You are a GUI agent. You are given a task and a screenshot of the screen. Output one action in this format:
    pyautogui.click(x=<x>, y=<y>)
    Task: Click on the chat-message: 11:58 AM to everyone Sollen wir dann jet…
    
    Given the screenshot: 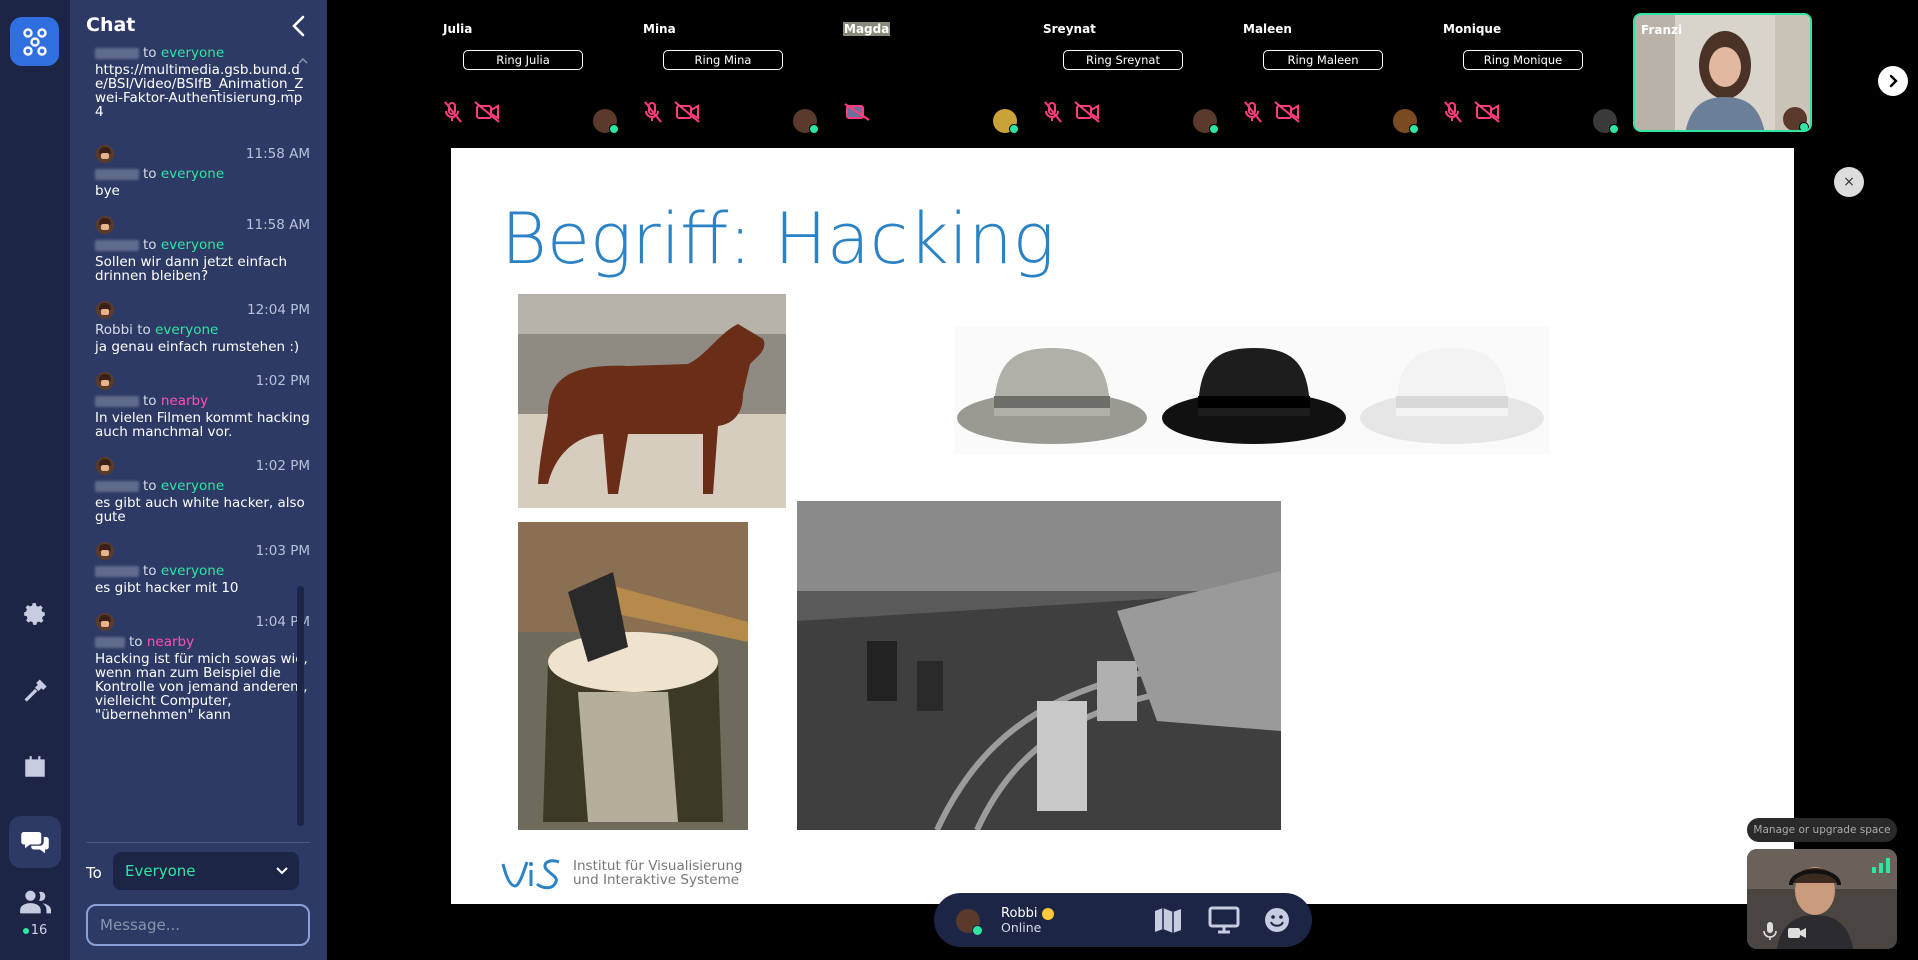 What is the action you would take?
    pyautogui.click(x=190, y=247)
    